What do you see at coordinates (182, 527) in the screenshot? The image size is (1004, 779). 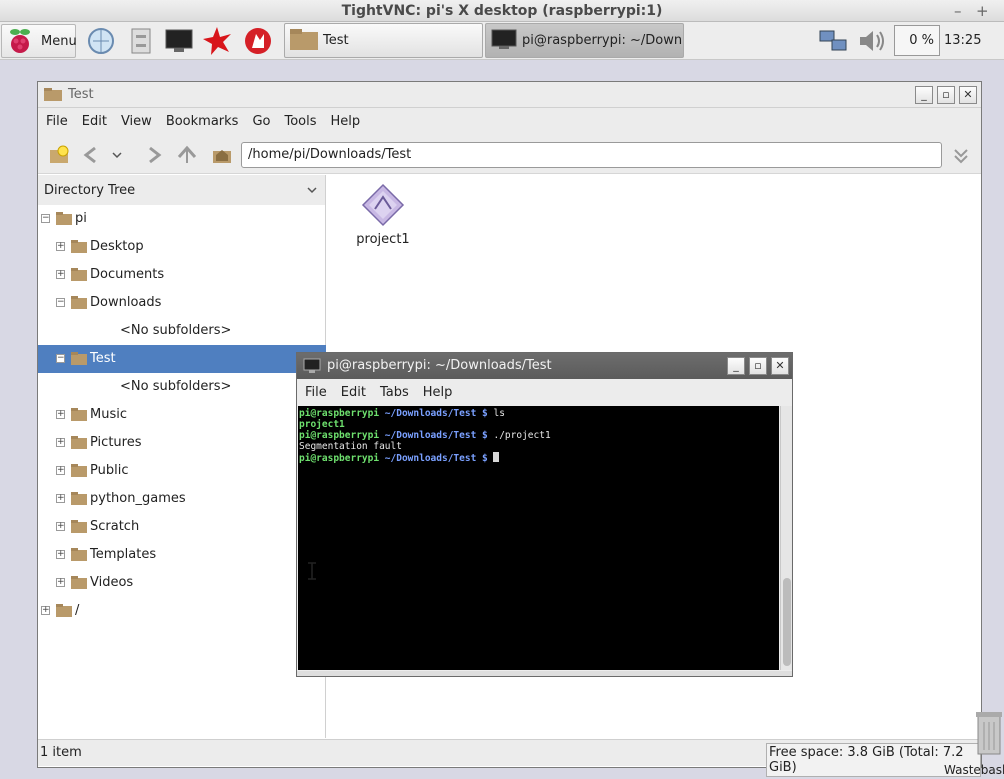 I see `tree-item: + Scratch` at bounding box center [182, 527].